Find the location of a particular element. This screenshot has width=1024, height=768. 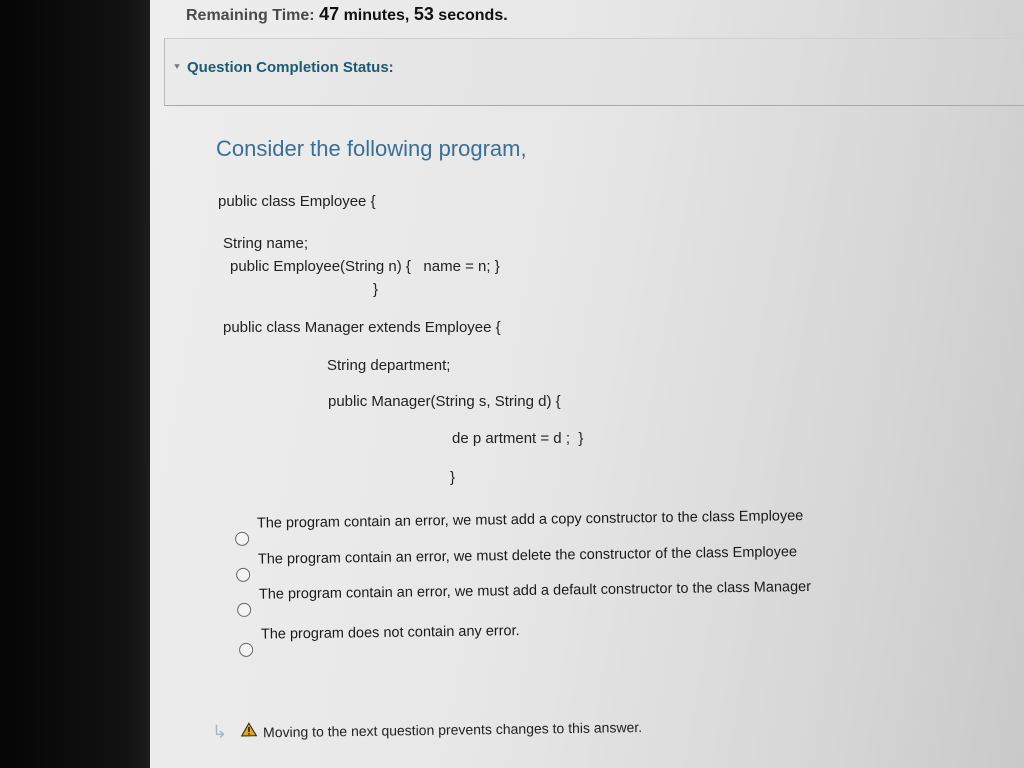

code-line-4: } is located at coordinates (376, 289).